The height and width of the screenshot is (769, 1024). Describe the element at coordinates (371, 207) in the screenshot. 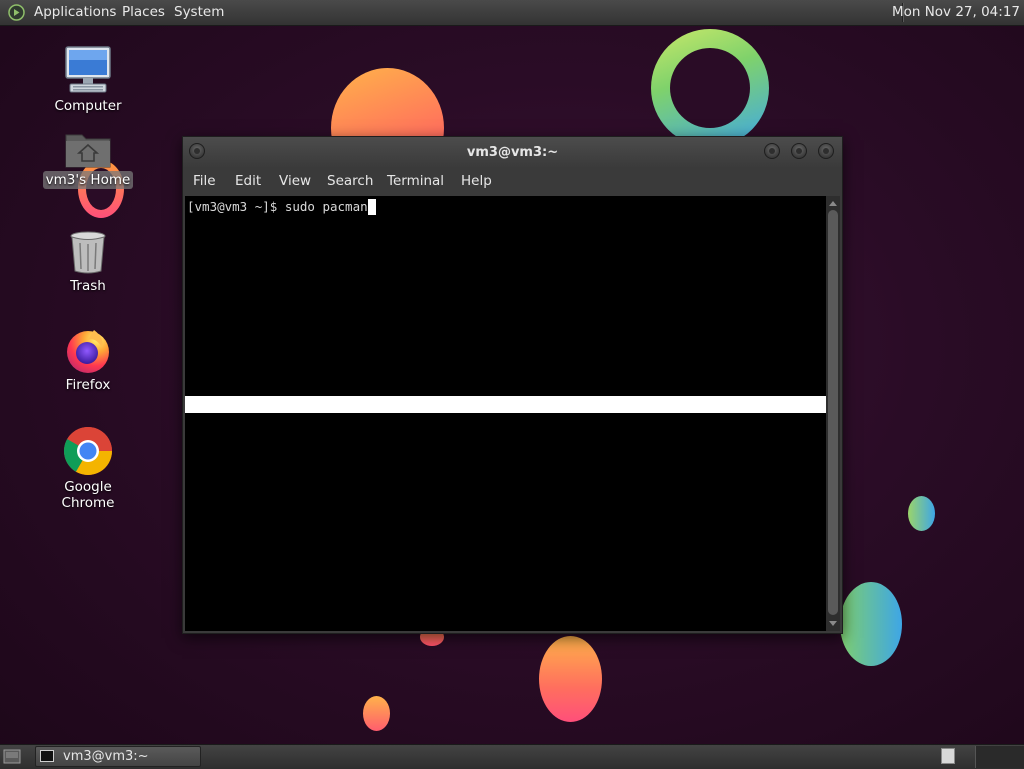

I see `text-cursor` at that location.